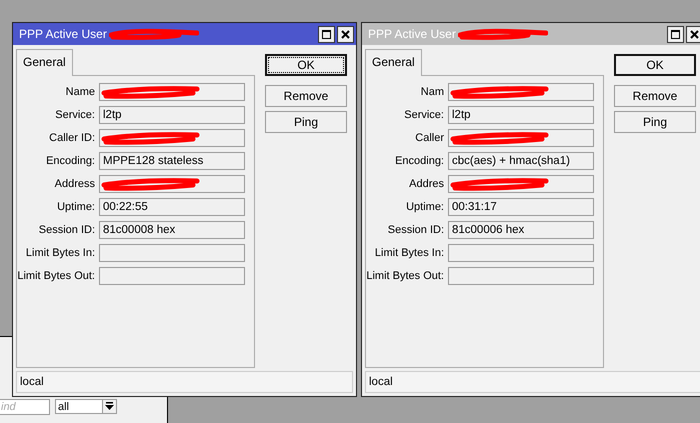  I want to click on text-field: cbc(aes) + hmac(sha1), so click(521, 161).